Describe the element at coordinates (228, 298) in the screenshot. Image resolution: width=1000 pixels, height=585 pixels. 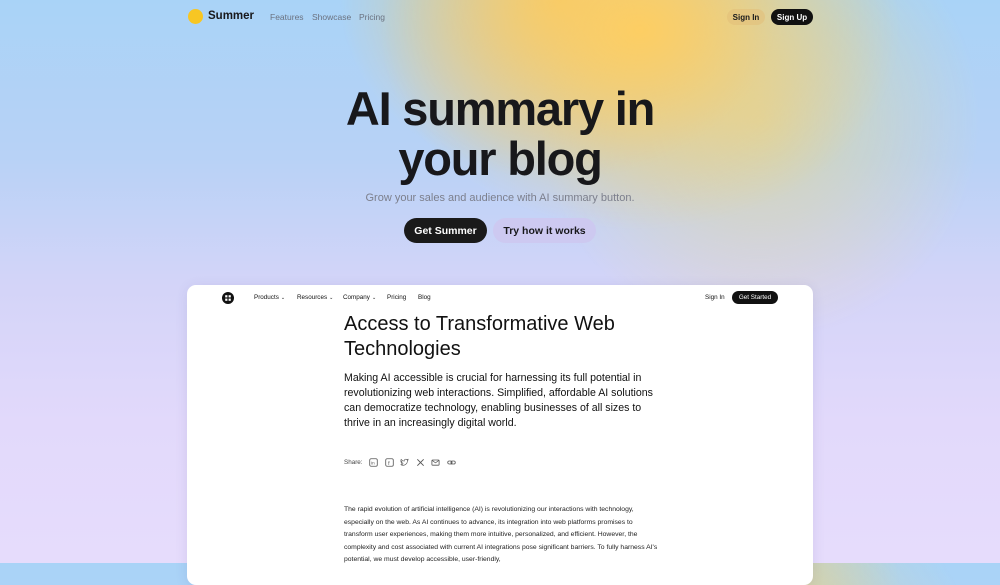
I see `blog-logo-icon` at that location.